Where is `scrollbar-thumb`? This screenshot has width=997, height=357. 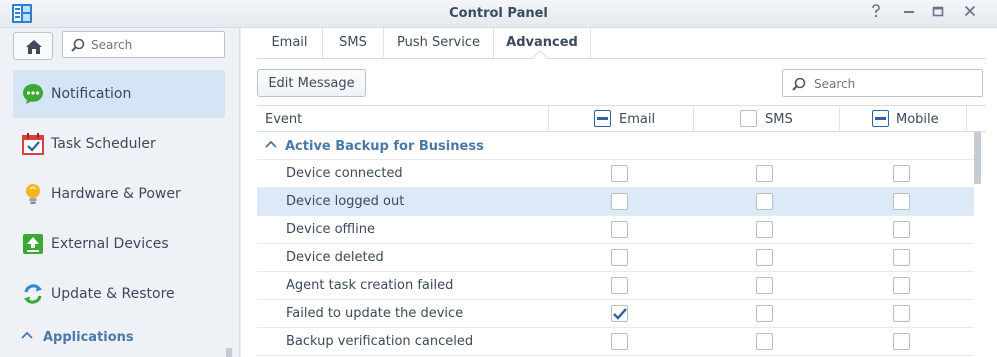
scrollbar-thumb is located at coordinates (977, 158).